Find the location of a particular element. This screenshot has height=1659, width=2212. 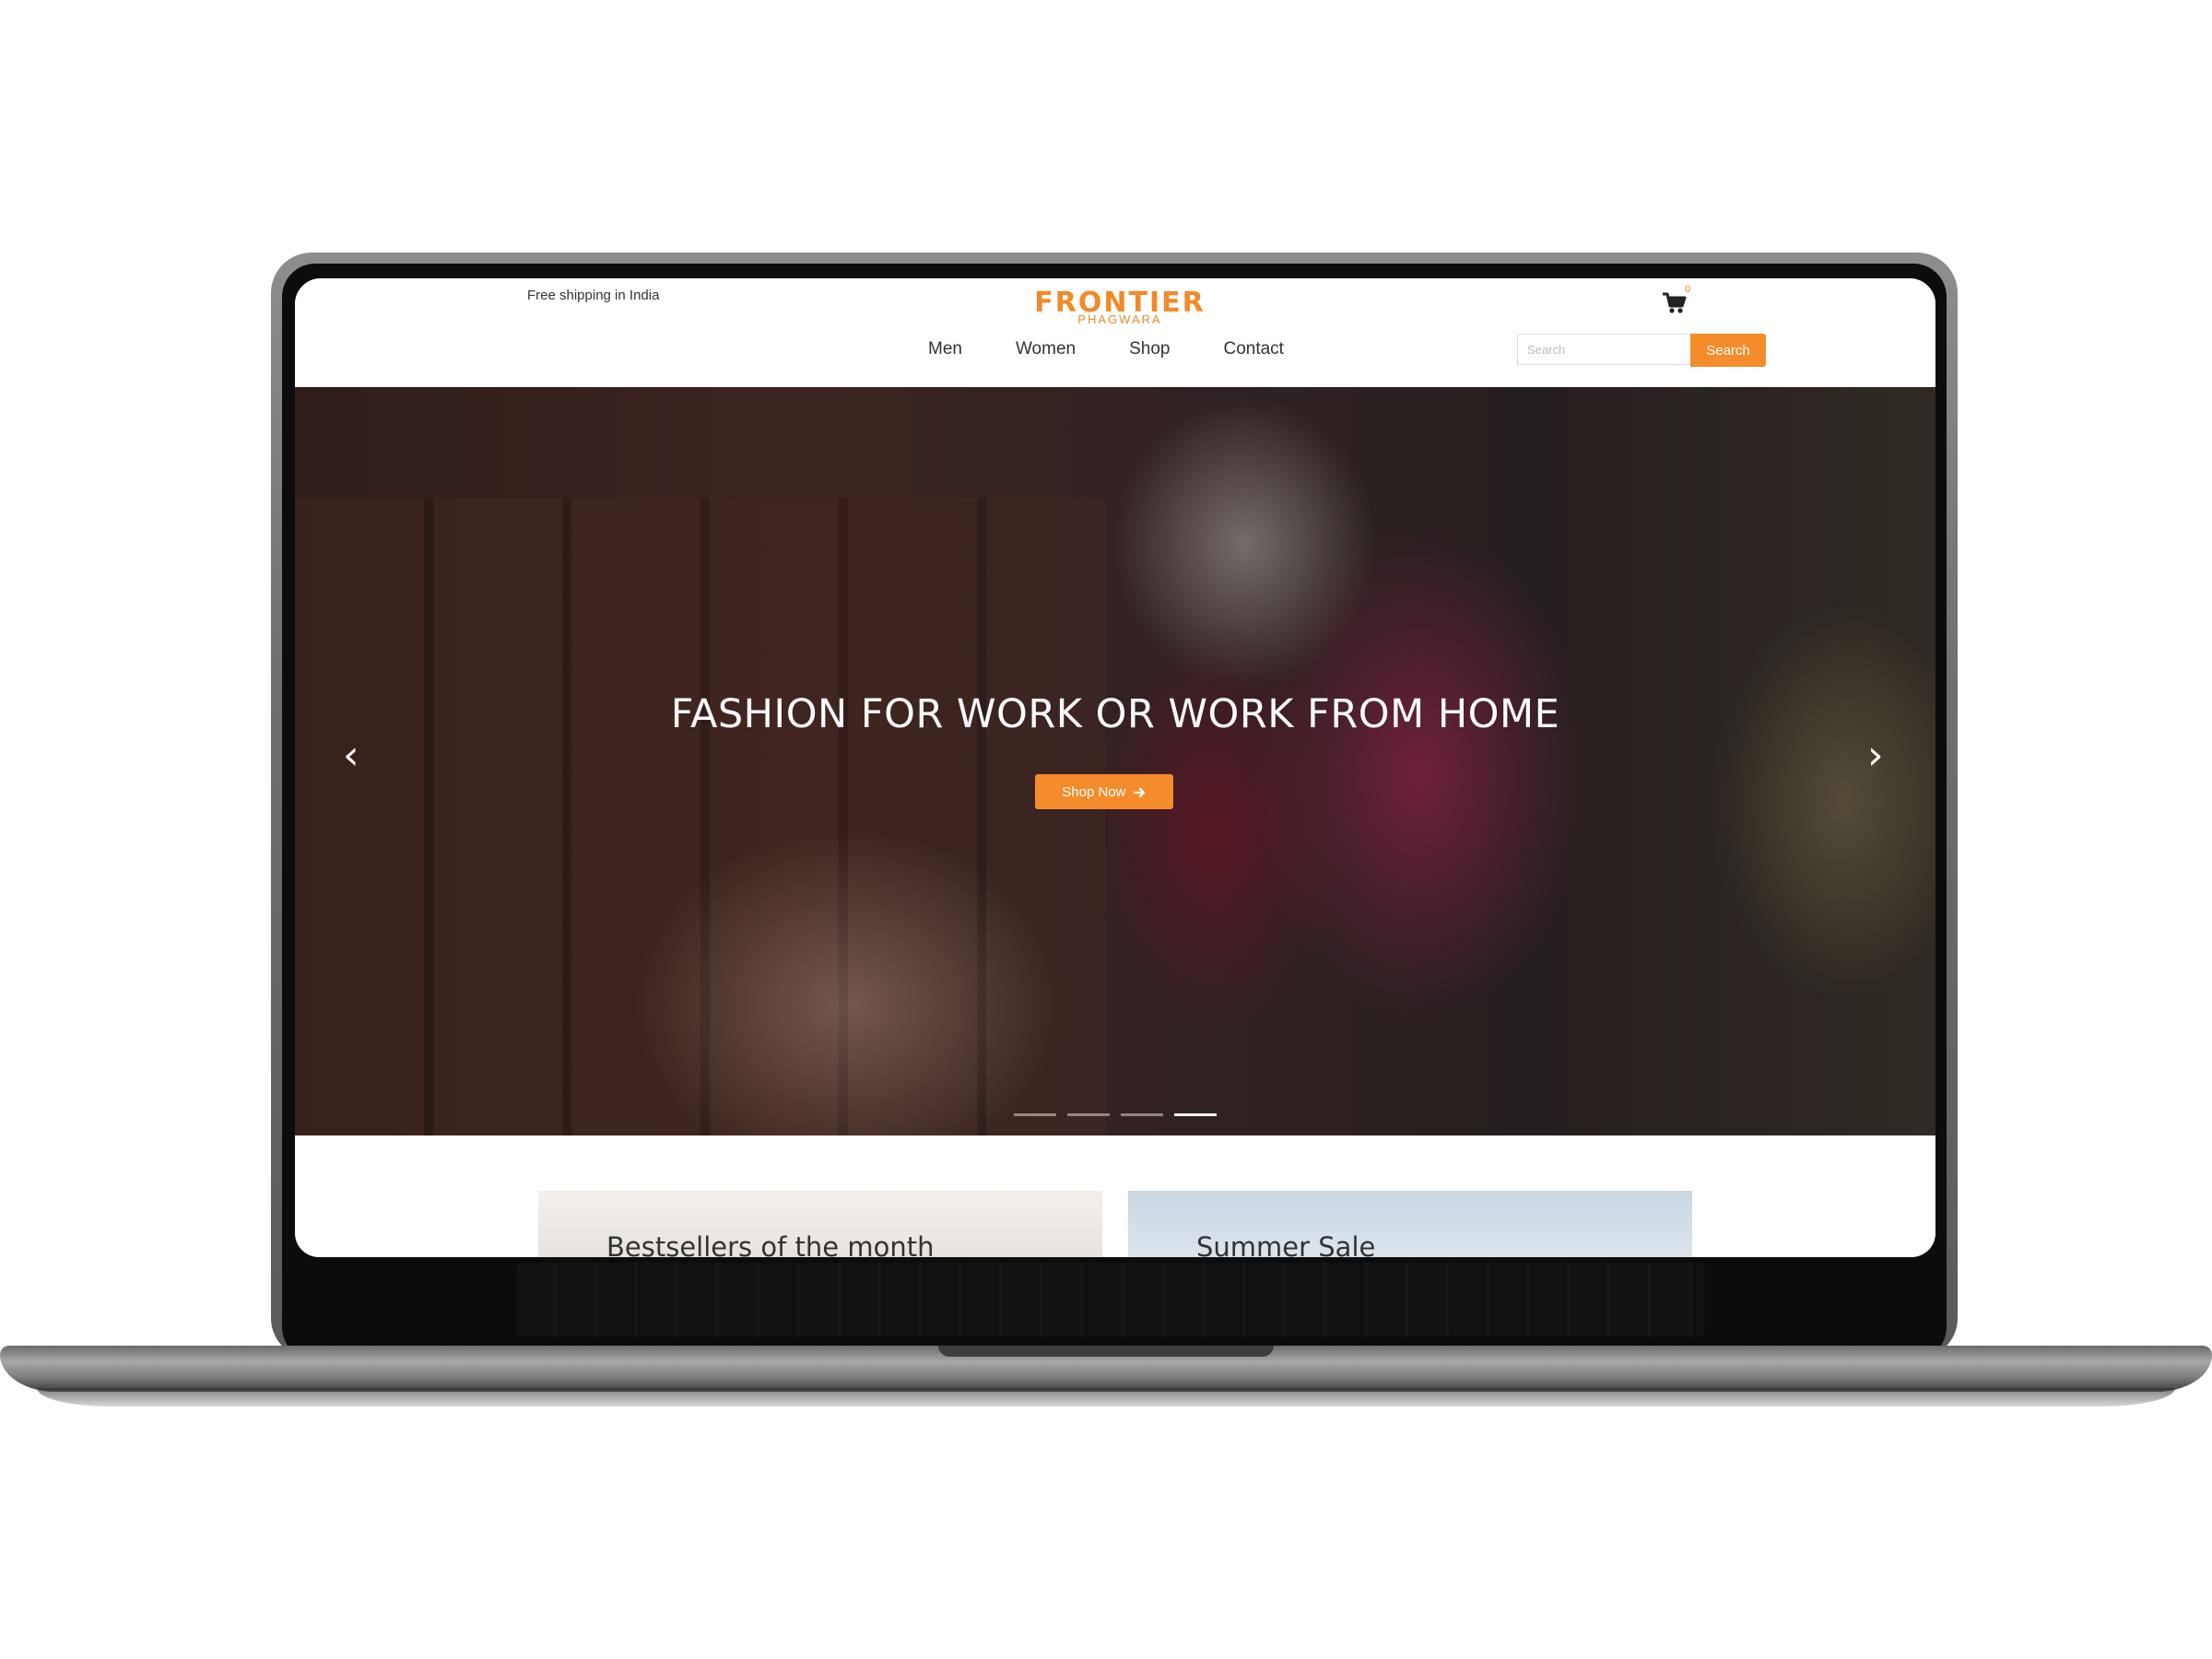

nav-item-women: Women is located at coordinates (1045, 349).